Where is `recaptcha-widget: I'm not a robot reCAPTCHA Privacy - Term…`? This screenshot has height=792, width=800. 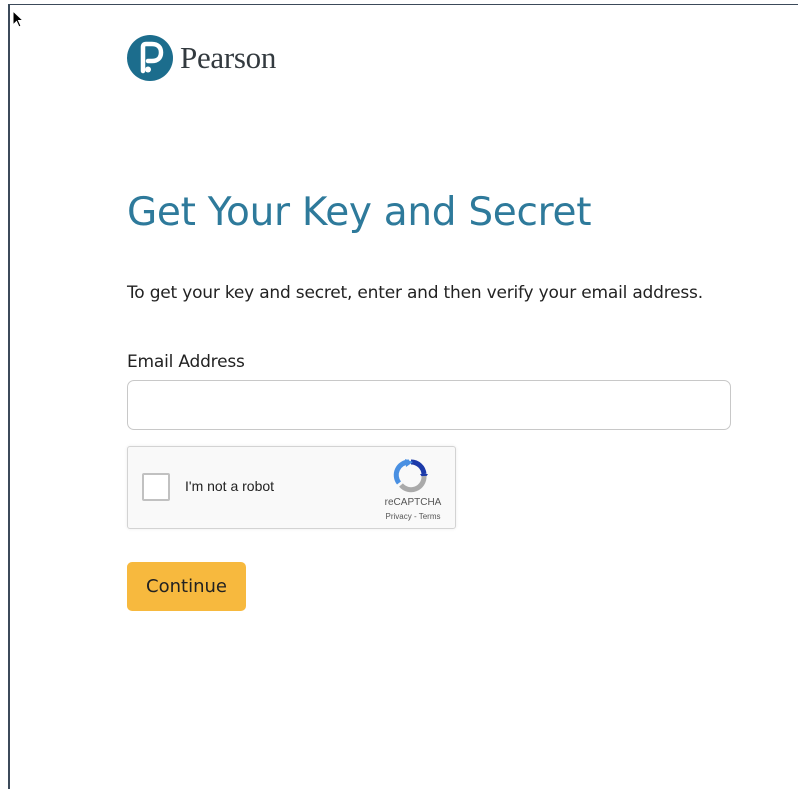 recaptcha-widget: I'm not a robot reCAPTCHA Privacy - Term… is located at coordinates (291, 487).